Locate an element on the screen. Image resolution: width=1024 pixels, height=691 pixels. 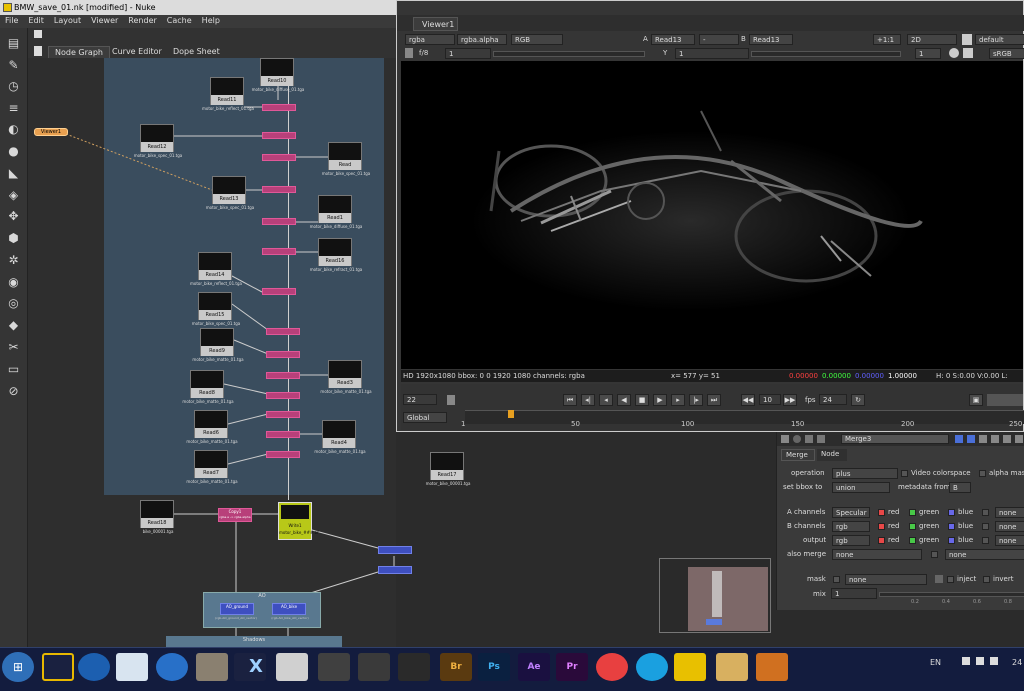
inject-checkbox is located at coordinates (950, 579).